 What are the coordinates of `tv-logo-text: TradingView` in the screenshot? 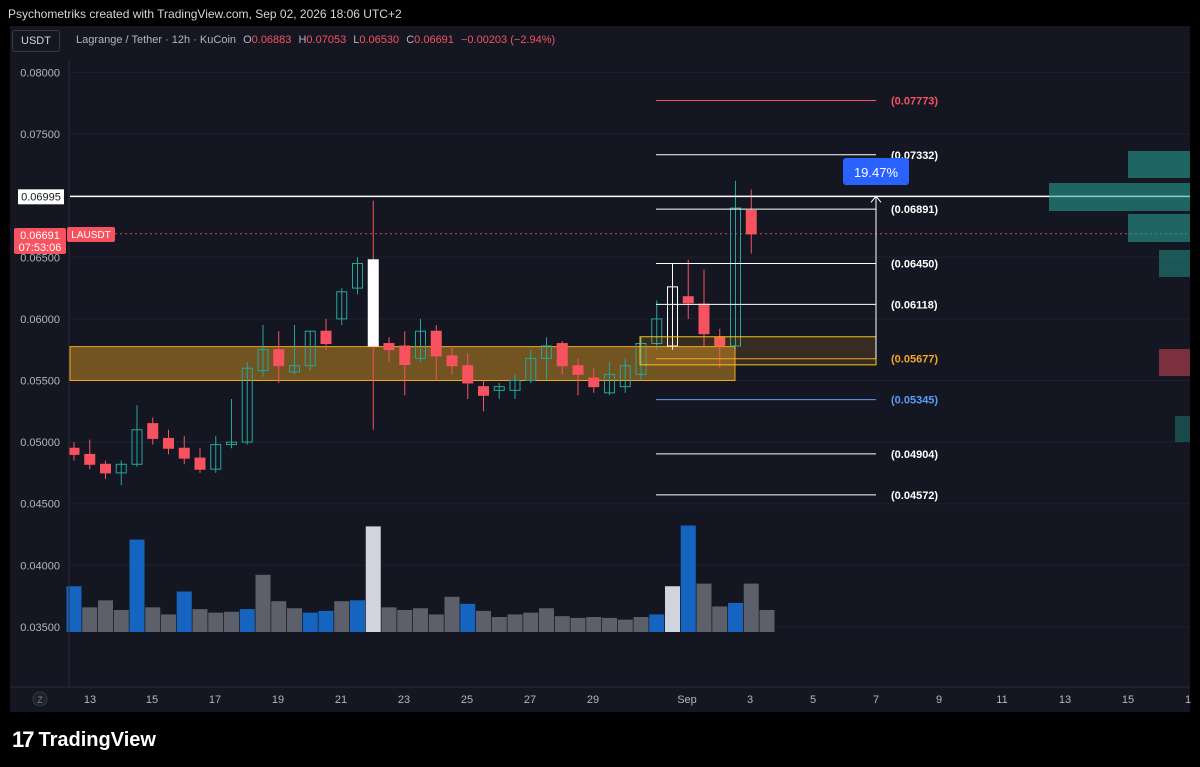 It's located at (97, 739).